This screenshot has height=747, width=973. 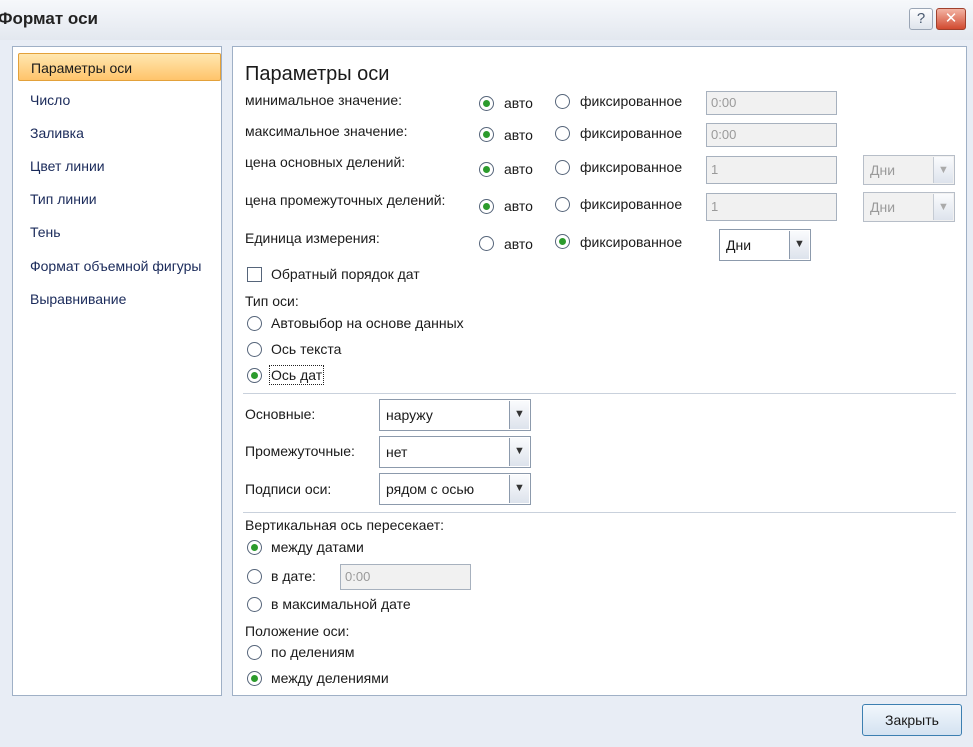 I want to click on minor-unit-label: цена промежуточных делений:, so click(x=345, y=200).